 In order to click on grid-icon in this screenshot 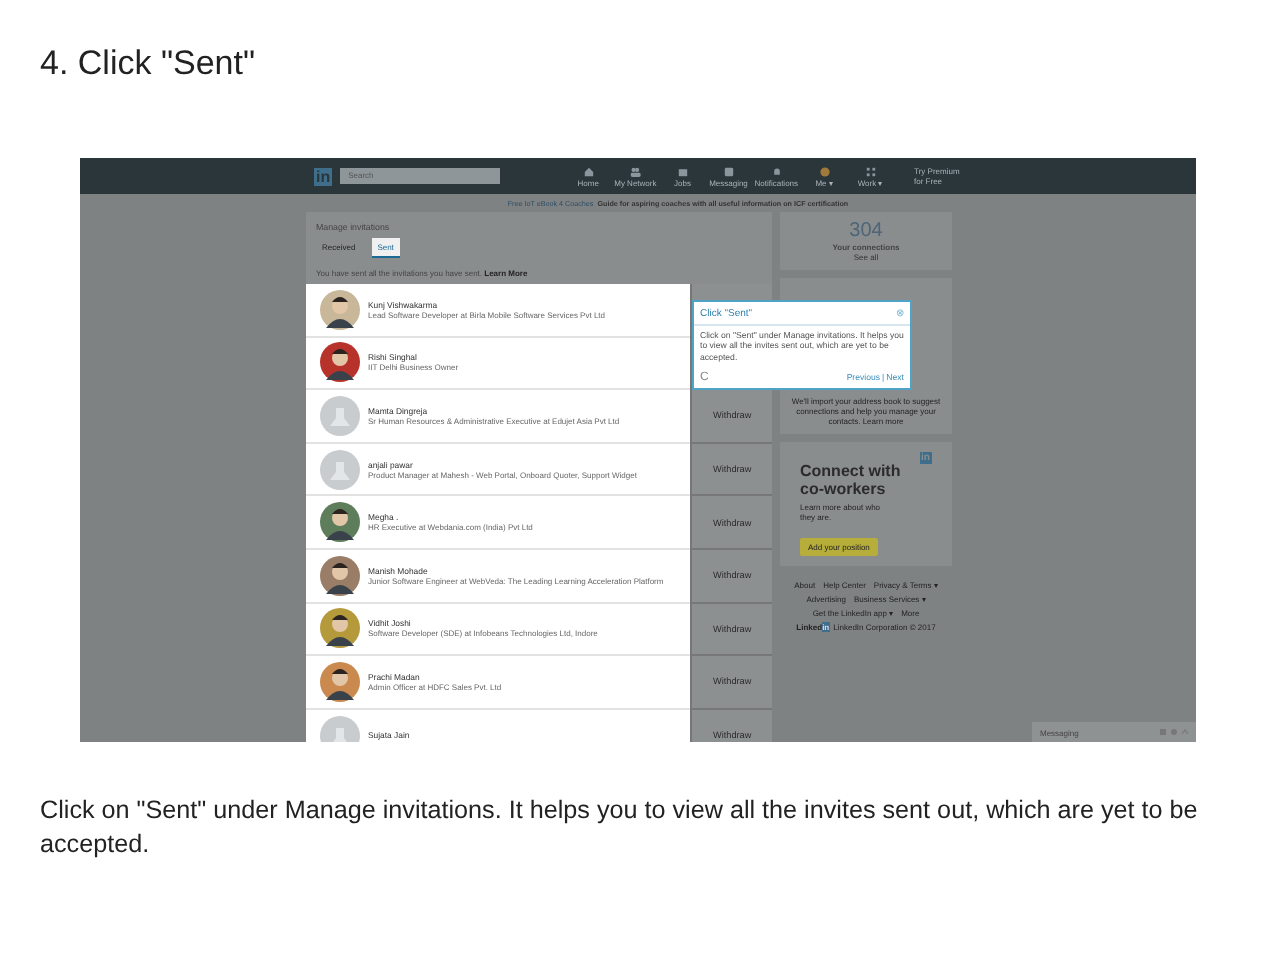, I will do `click(870, 171)`.